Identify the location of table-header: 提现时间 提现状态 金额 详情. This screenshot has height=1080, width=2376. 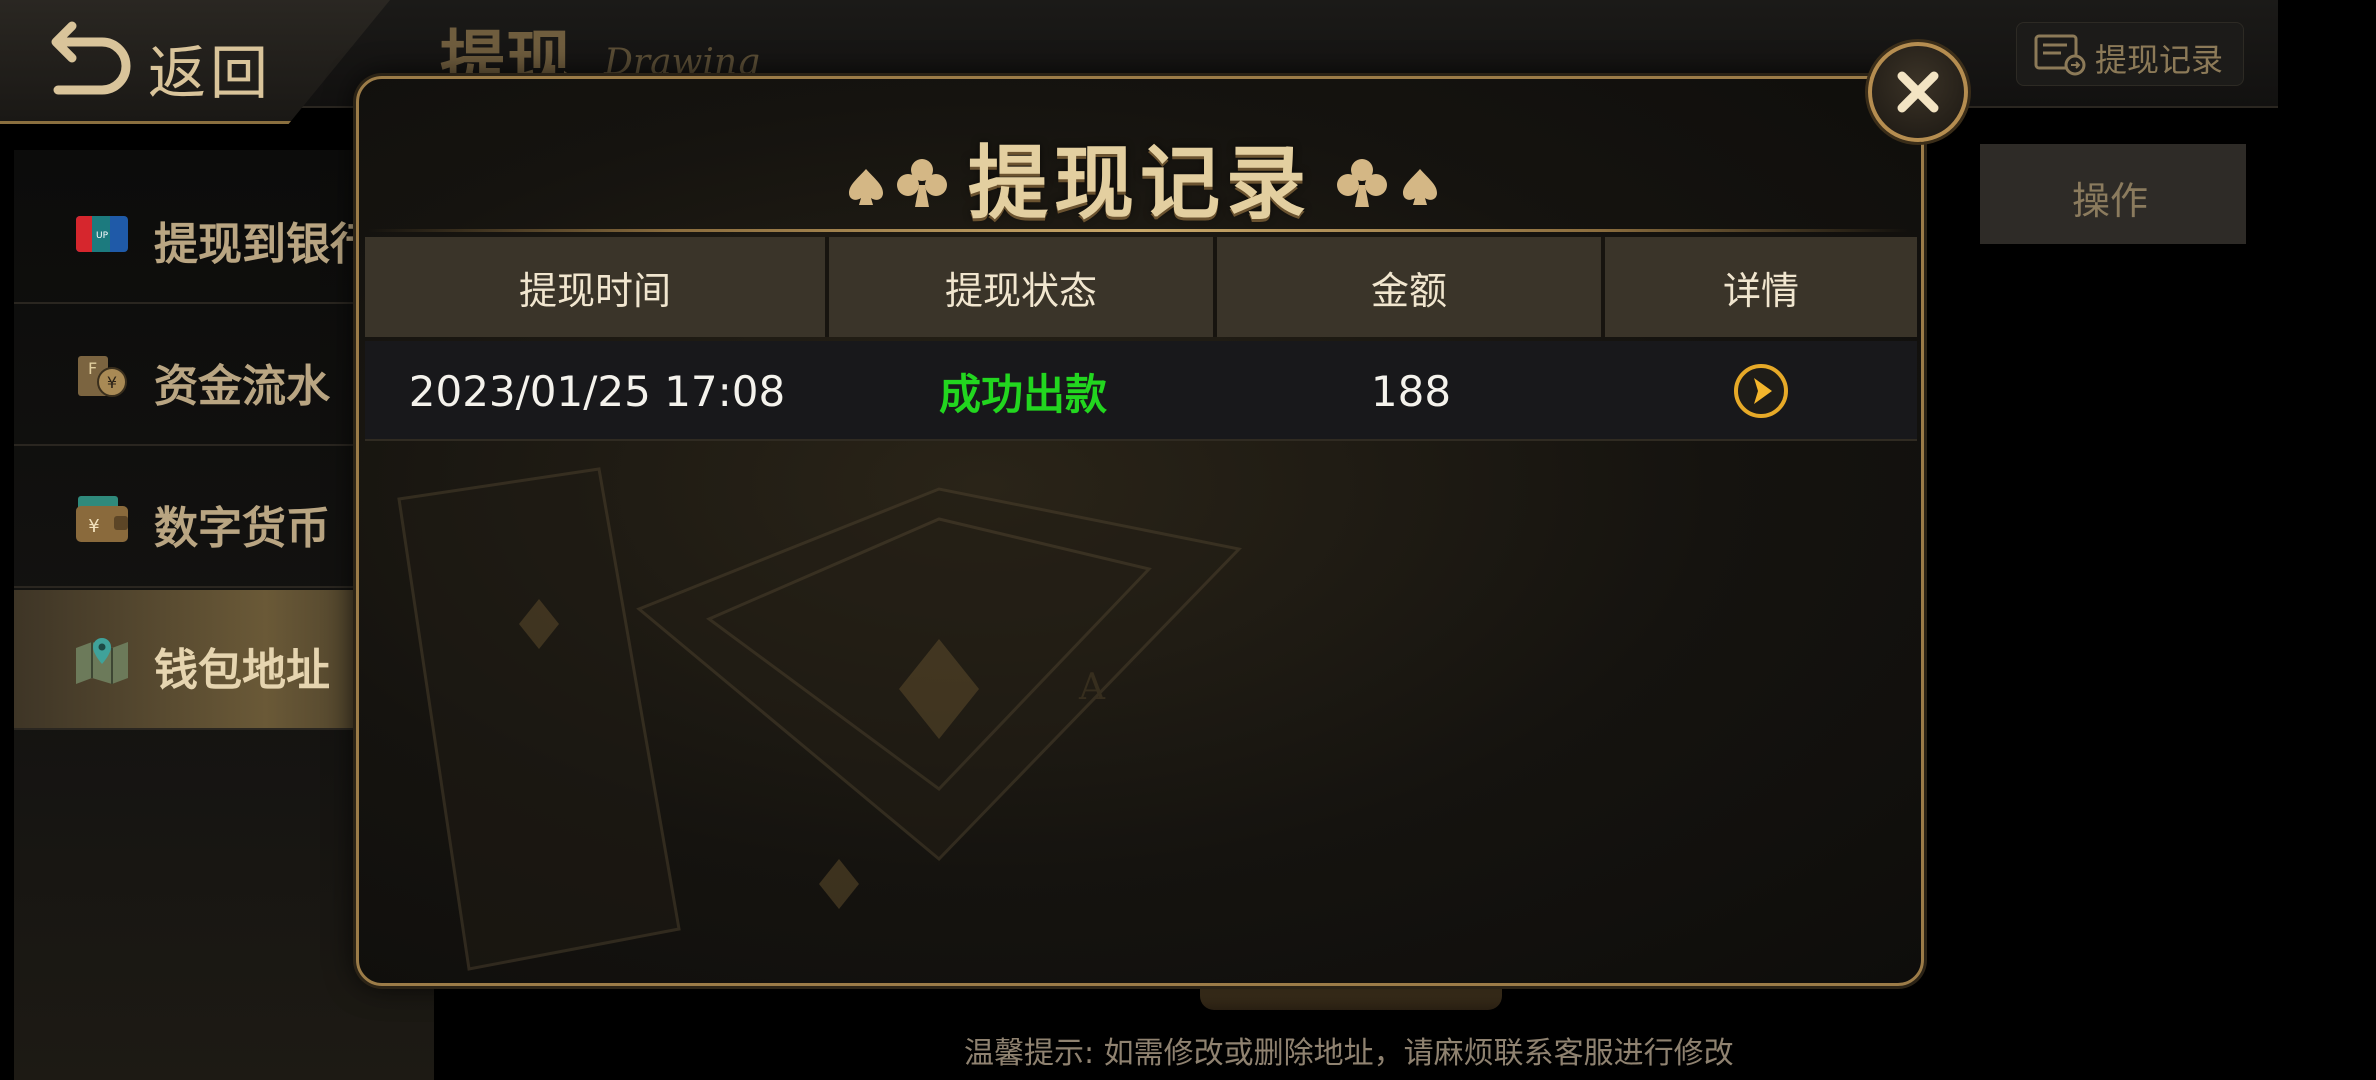
(1141, 287).